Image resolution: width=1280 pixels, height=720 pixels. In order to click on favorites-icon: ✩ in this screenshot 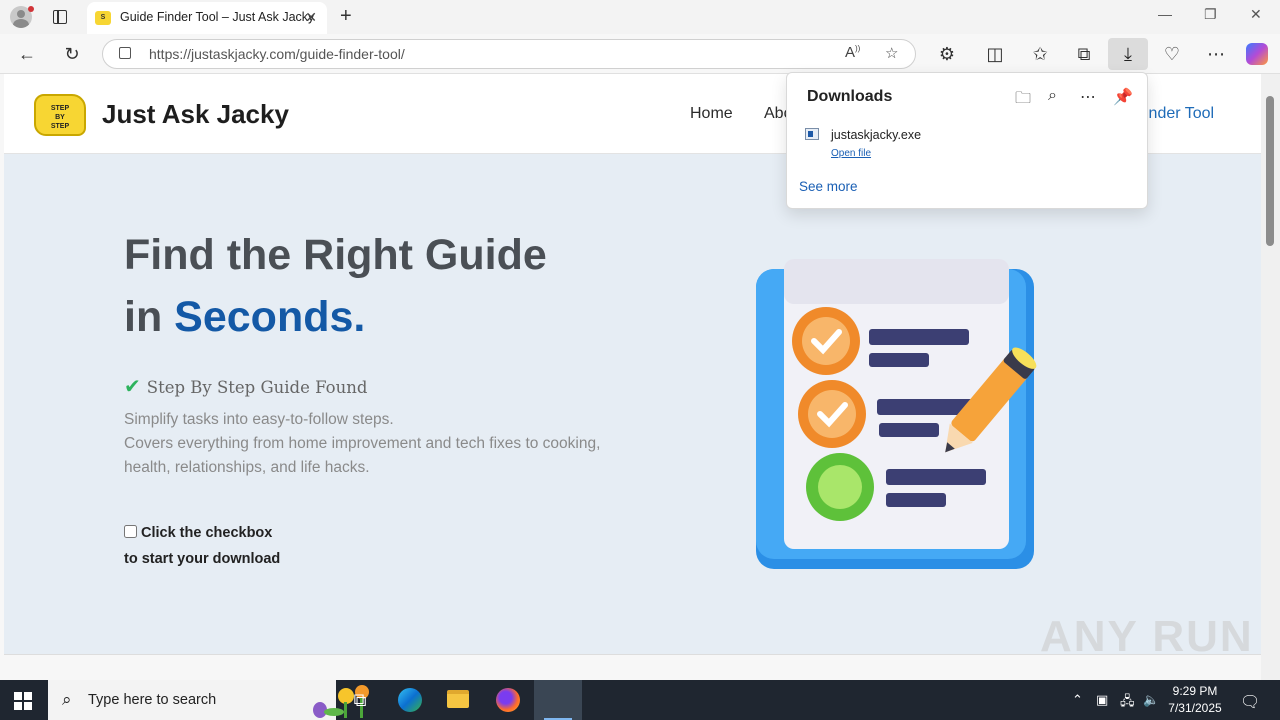, I will do `click(1040, 54)`.